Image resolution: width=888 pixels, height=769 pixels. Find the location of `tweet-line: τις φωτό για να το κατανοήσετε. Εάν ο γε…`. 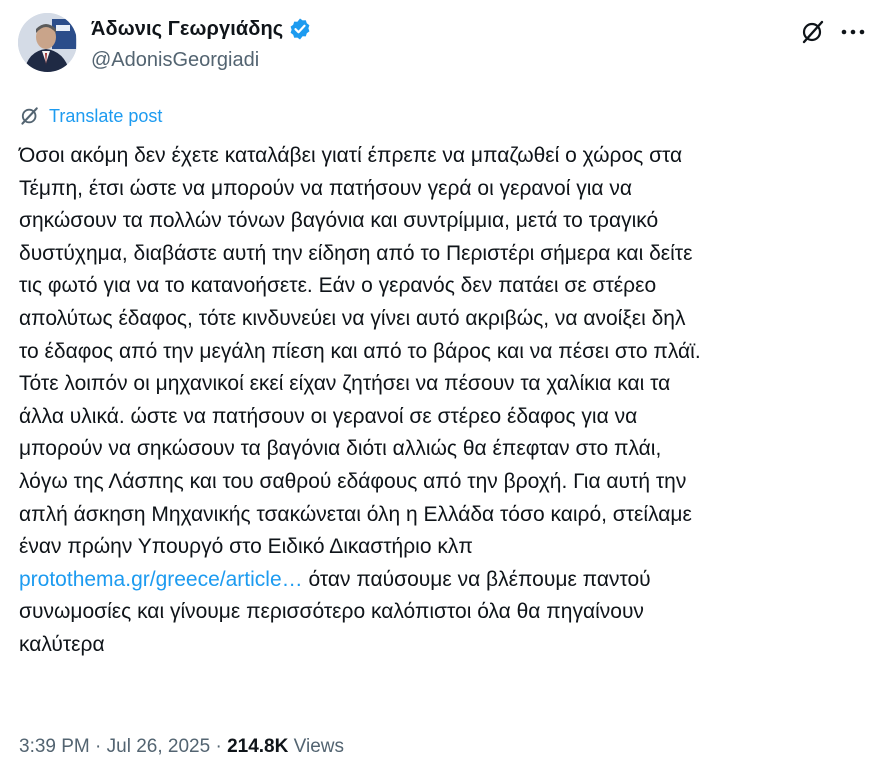

tweet-line: τις φωτό για να το κατανοήσετε. Εάν ο γε… is located at coordinates (338, 286).